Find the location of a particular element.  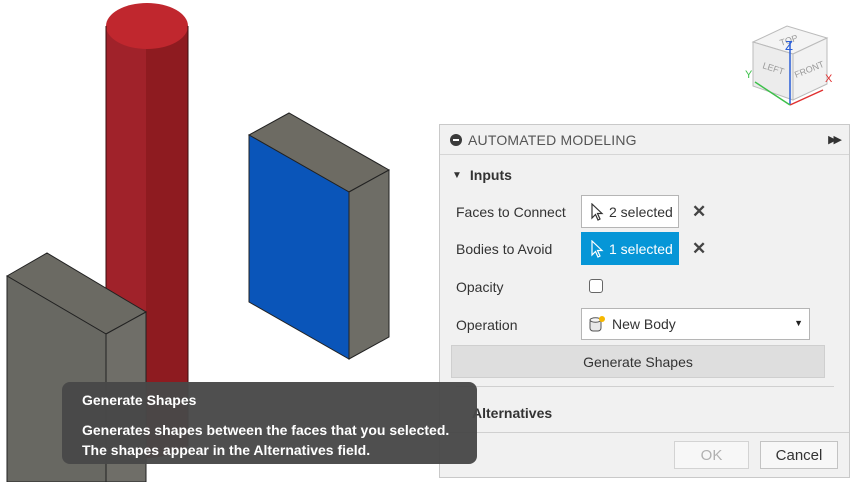

opacity-checkbox is located at coordinates (596, 286).